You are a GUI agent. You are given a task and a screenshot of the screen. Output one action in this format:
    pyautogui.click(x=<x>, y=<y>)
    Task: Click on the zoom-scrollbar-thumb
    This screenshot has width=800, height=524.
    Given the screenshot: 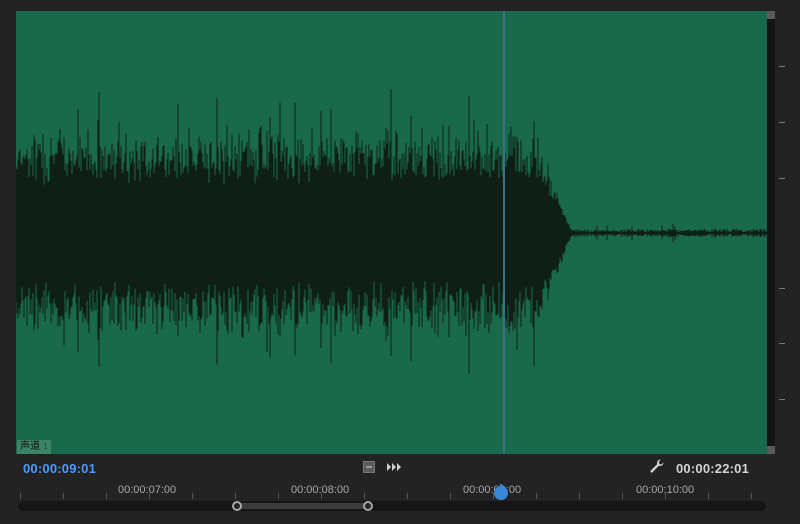 What is the action you would take?
    pyautogui.click(x=302, y=506)
    